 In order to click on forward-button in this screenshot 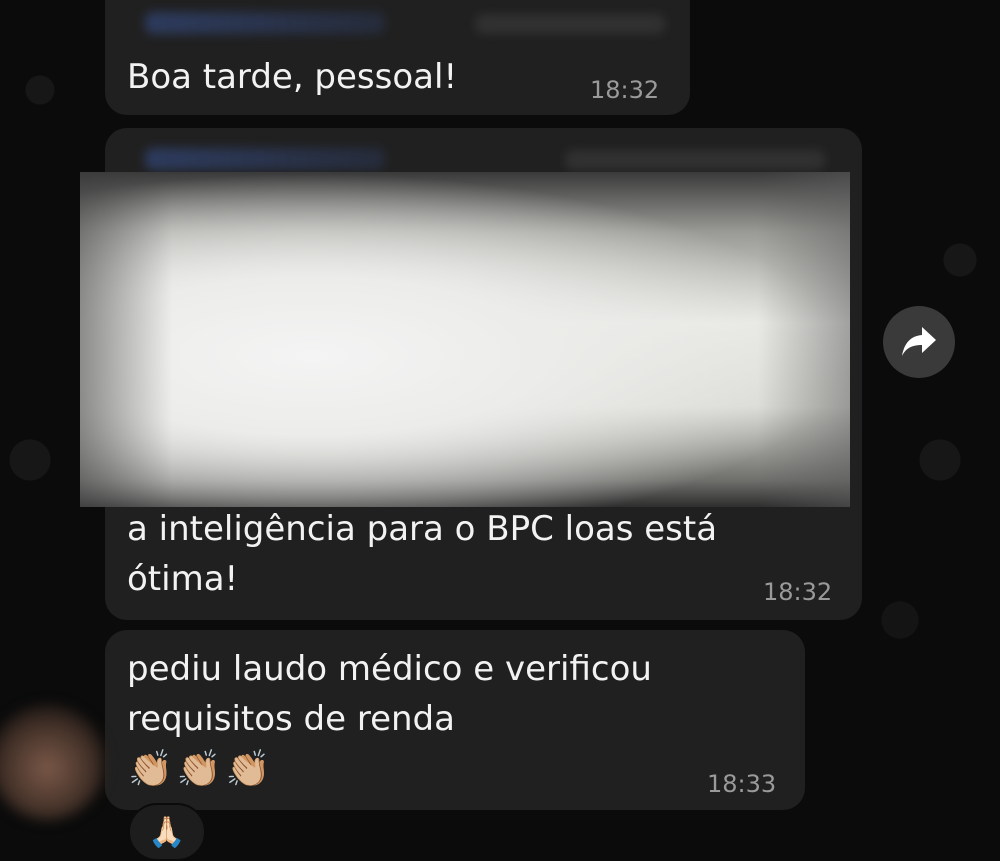, I will do `click(919, 342)`.